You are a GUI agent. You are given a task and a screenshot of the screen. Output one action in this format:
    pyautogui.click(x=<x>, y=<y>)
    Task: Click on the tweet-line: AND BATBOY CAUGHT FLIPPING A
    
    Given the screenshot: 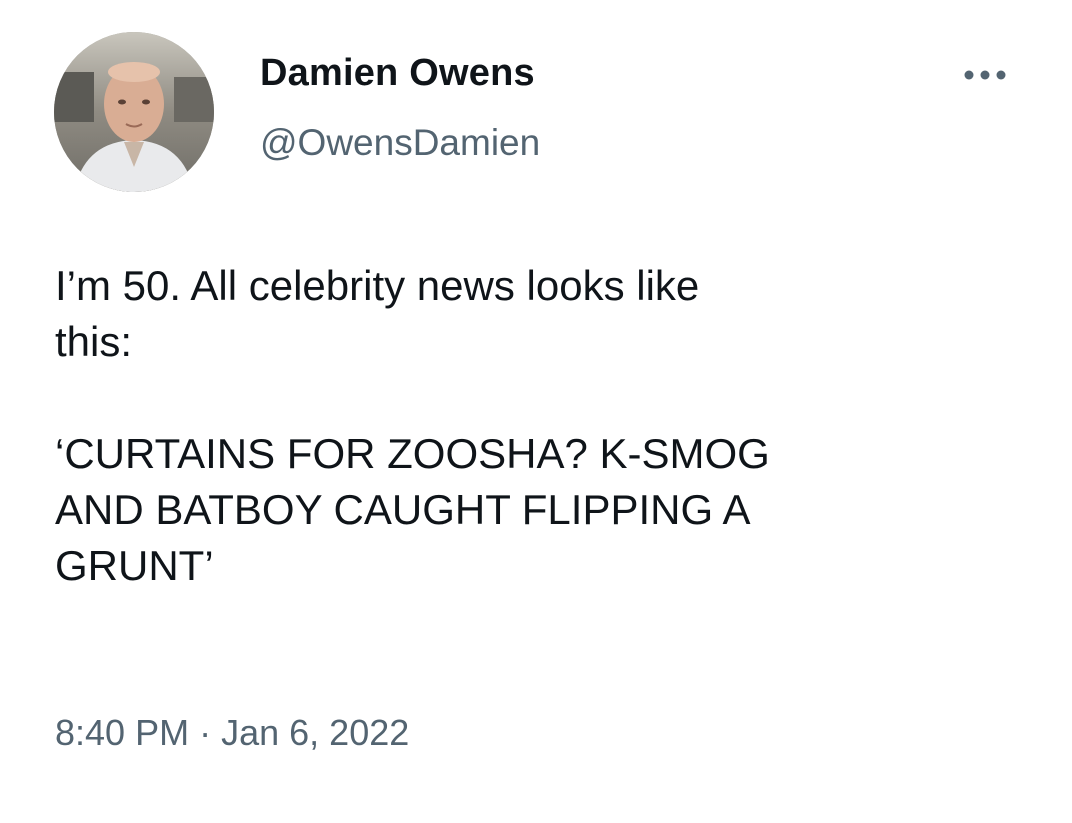 What is the action you would take?
    pyautogui.click(x=403, y=509)
    